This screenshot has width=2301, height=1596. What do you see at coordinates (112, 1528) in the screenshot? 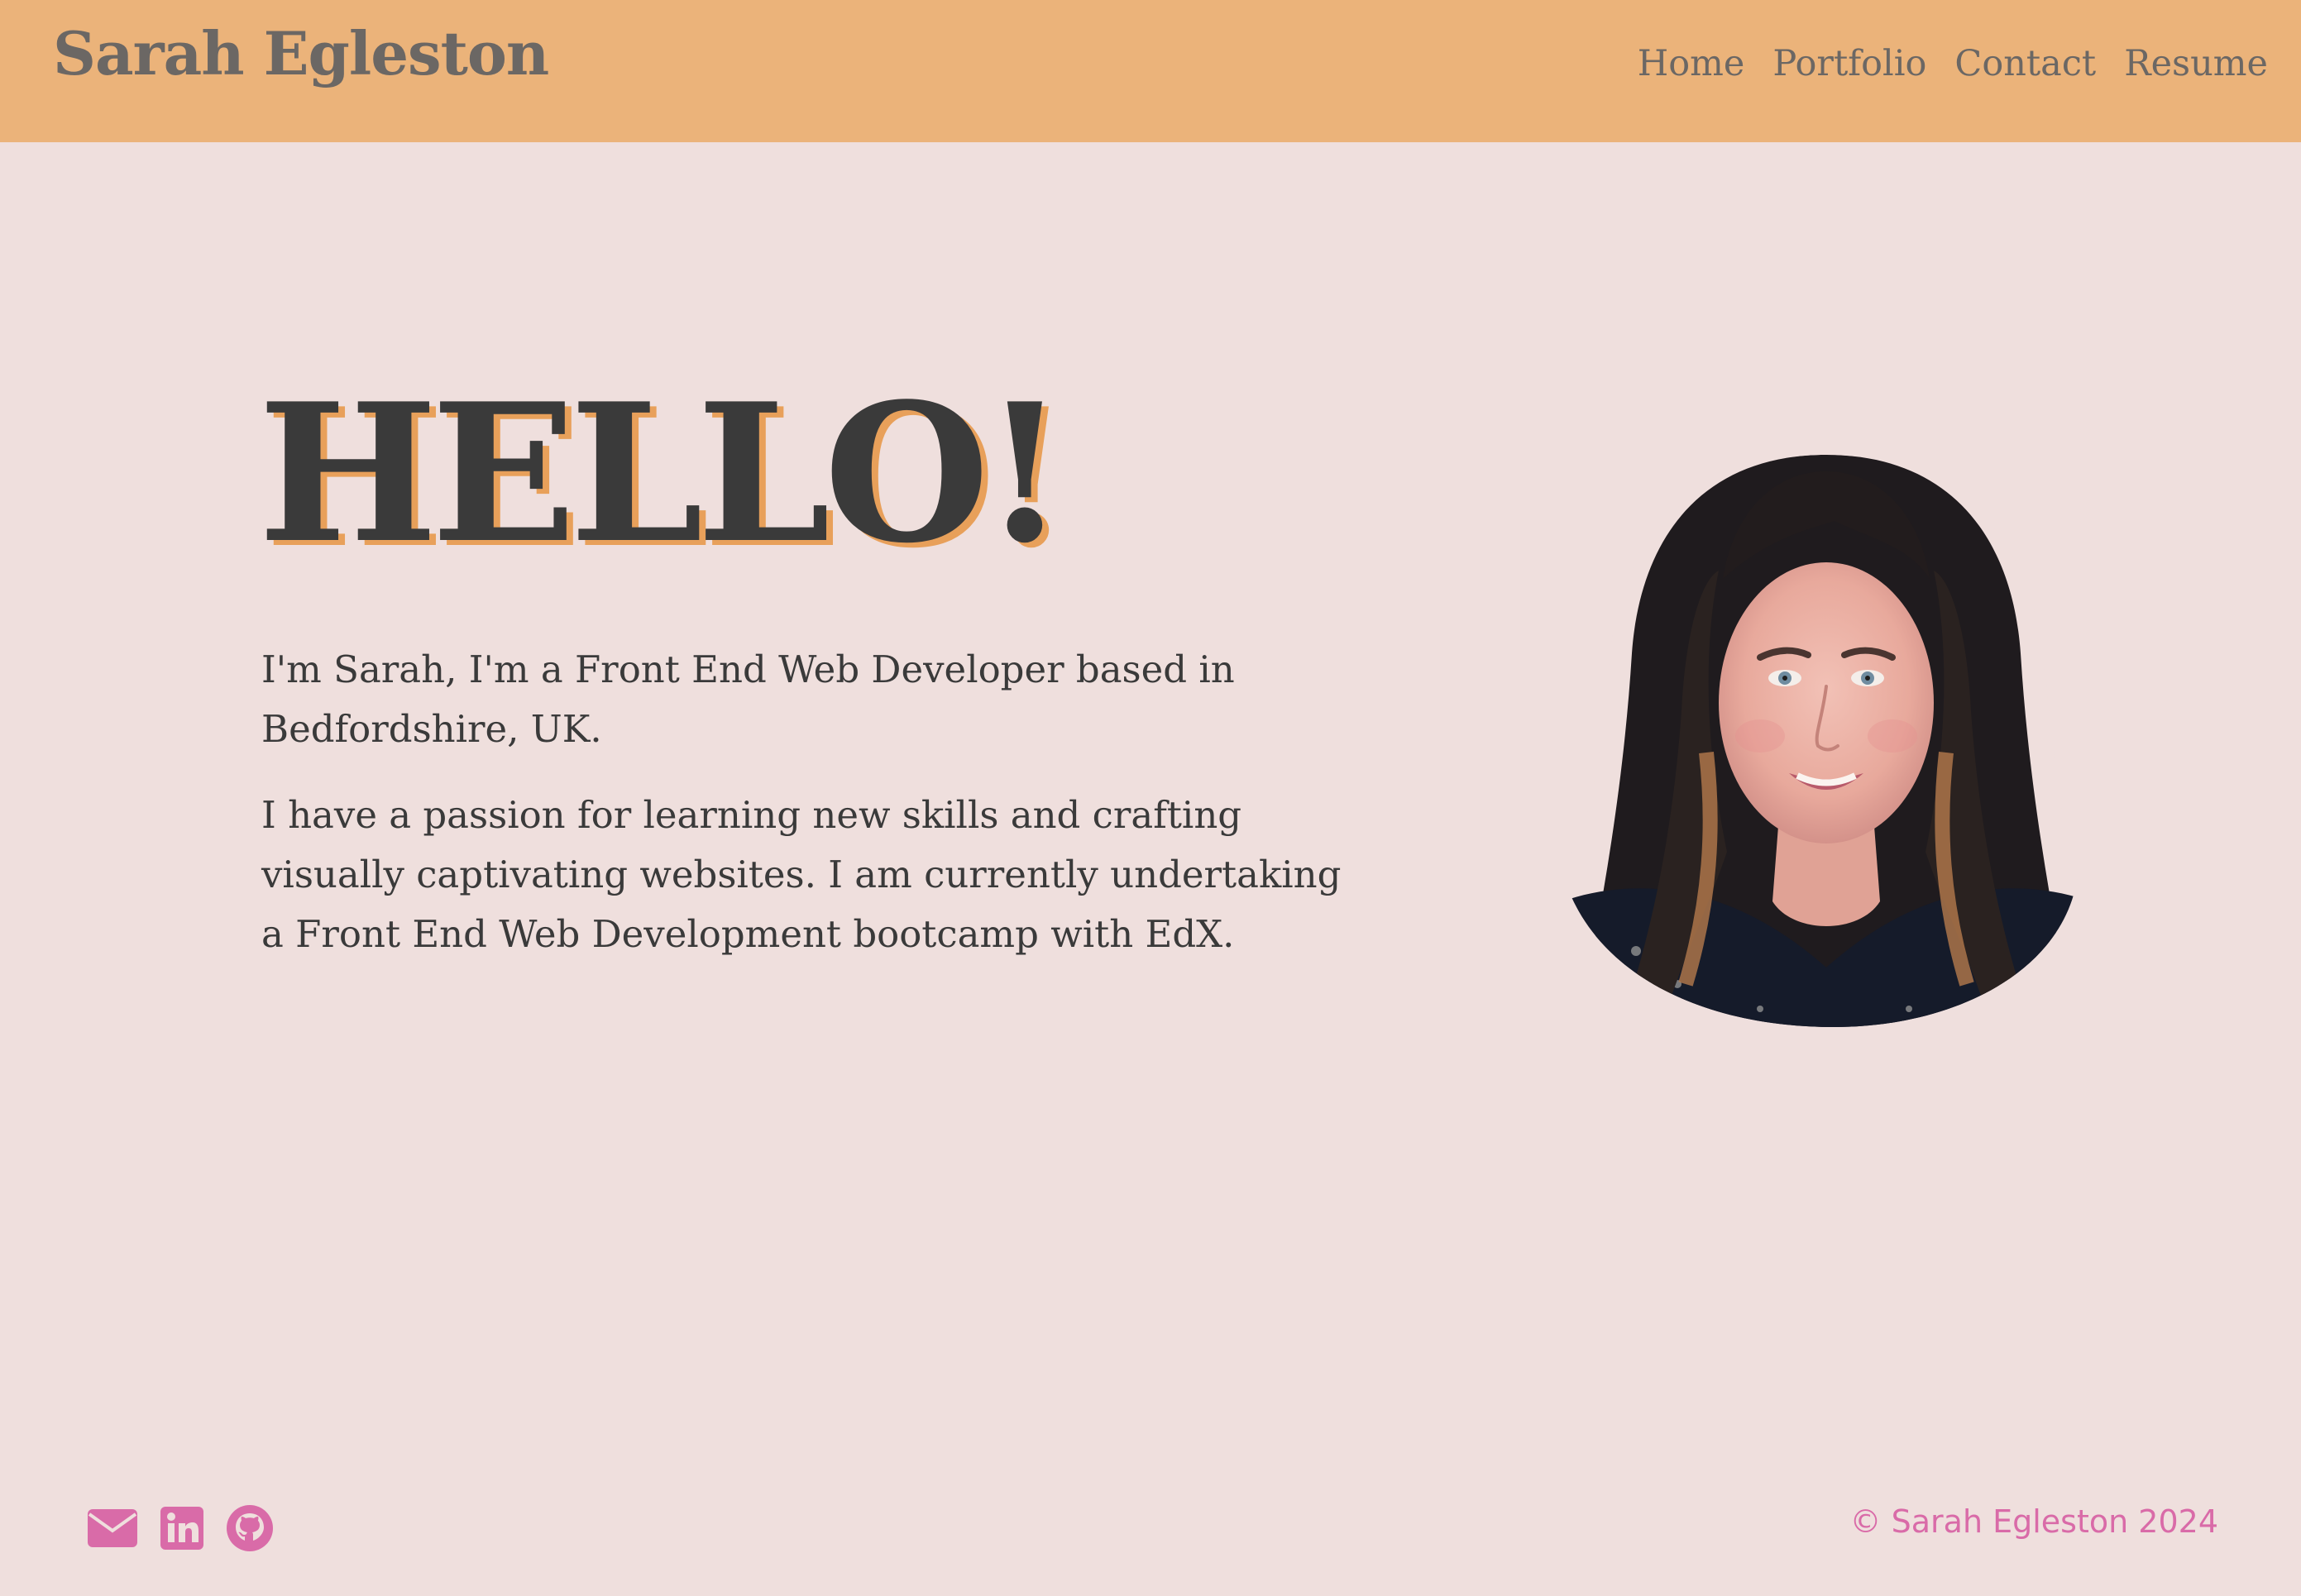
I see `envelope-icon` at bounding box center [112, 1528].